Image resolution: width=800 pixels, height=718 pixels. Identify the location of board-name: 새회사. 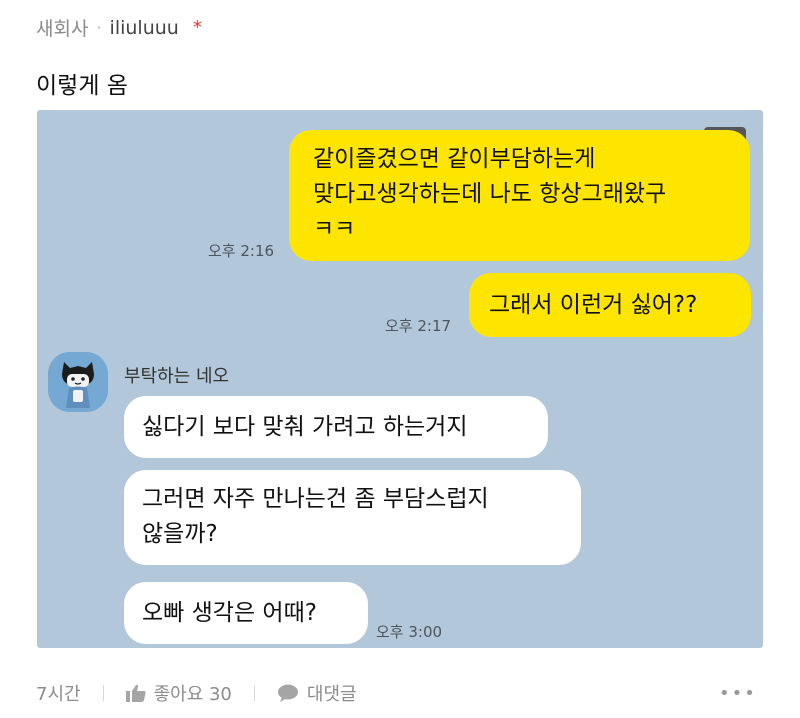
(62, 27).